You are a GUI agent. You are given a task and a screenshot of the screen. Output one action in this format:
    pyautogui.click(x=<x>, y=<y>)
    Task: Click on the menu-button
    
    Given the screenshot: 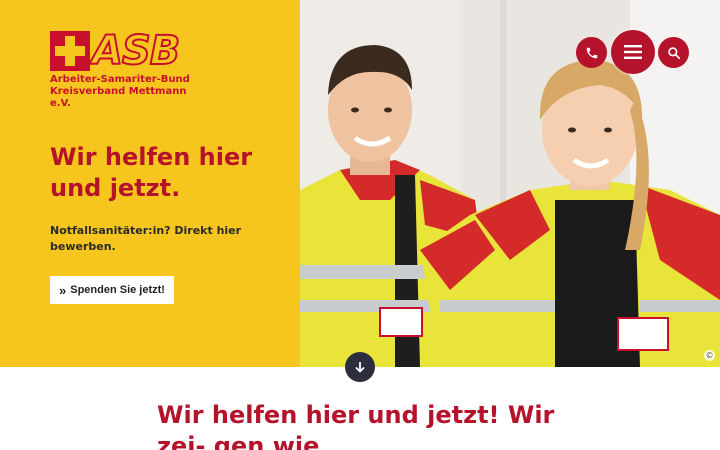 What is the action you would take?
    pyautogui.click(x=633, y=52)
    